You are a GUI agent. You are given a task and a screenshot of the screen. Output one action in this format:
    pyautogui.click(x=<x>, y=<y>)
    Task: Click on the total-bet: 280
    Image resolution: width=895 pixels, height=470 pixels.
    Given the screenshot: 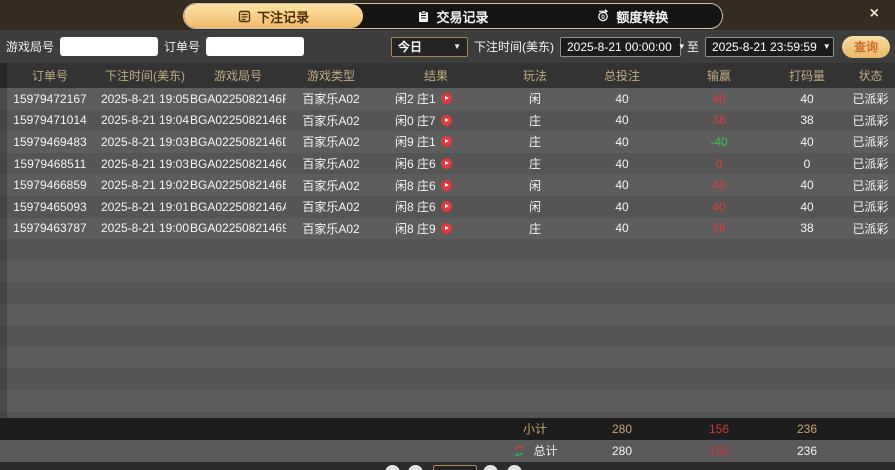 What is the action you would take?
    pyautogui.click(x=622, y=450)
    